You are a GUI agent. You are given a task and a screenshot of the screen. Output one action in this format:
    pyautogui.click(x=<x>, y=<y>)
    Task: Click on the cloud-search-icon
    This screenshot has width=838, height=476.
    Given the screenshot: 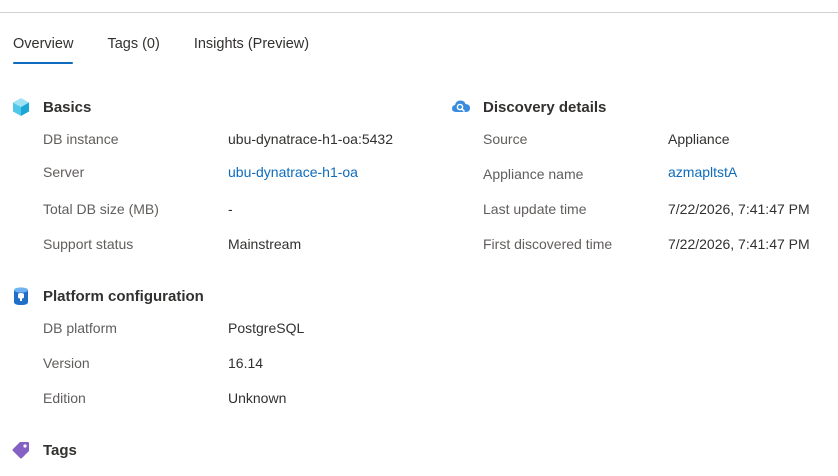 What is the action you would take?
    pyautogui.click(x=461, y=107)
    